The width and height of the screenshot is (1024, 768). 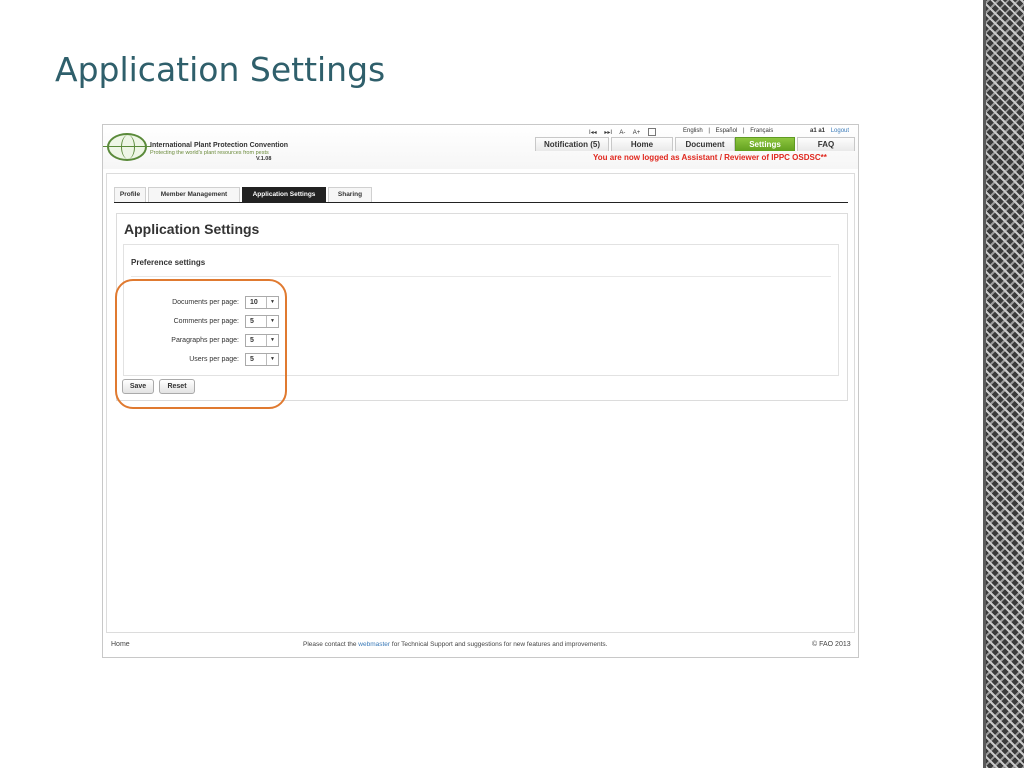 What do you see at coordinates (130, 194) in the screenshot?
I see `tab-profile: Profile` at bounding box center [130, 194].